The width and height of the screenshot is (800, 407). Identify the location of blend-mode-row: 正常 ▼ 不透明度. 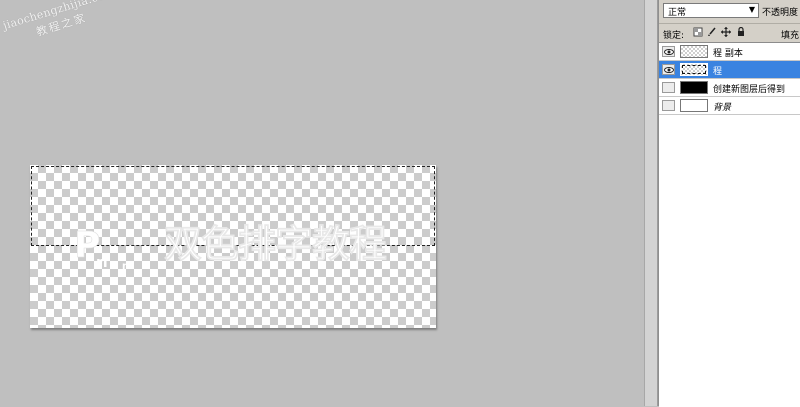
(729, 11).